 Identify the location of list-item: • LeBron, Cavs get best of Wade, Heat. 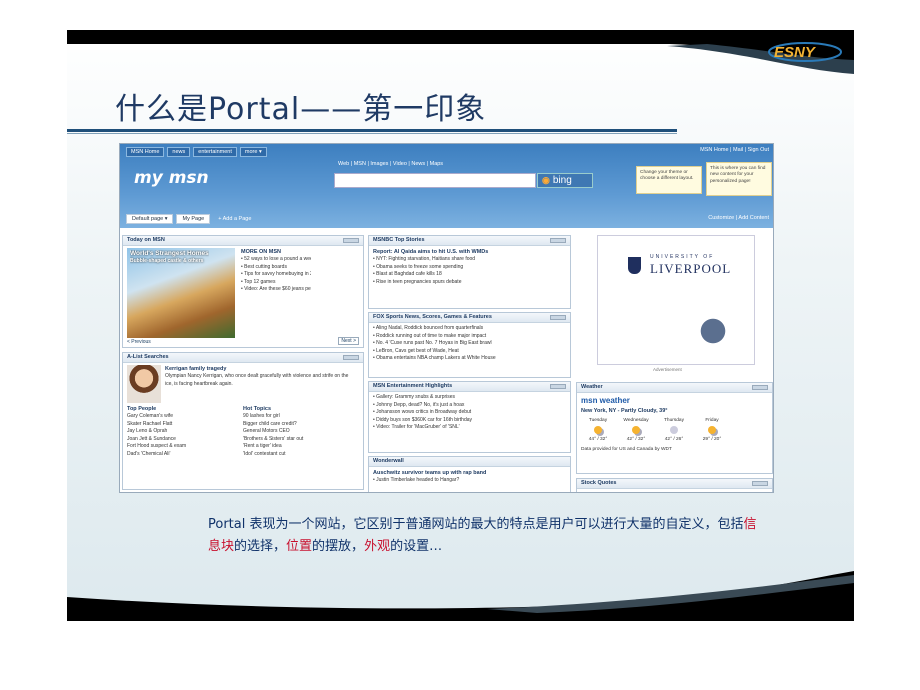
(469, 352).